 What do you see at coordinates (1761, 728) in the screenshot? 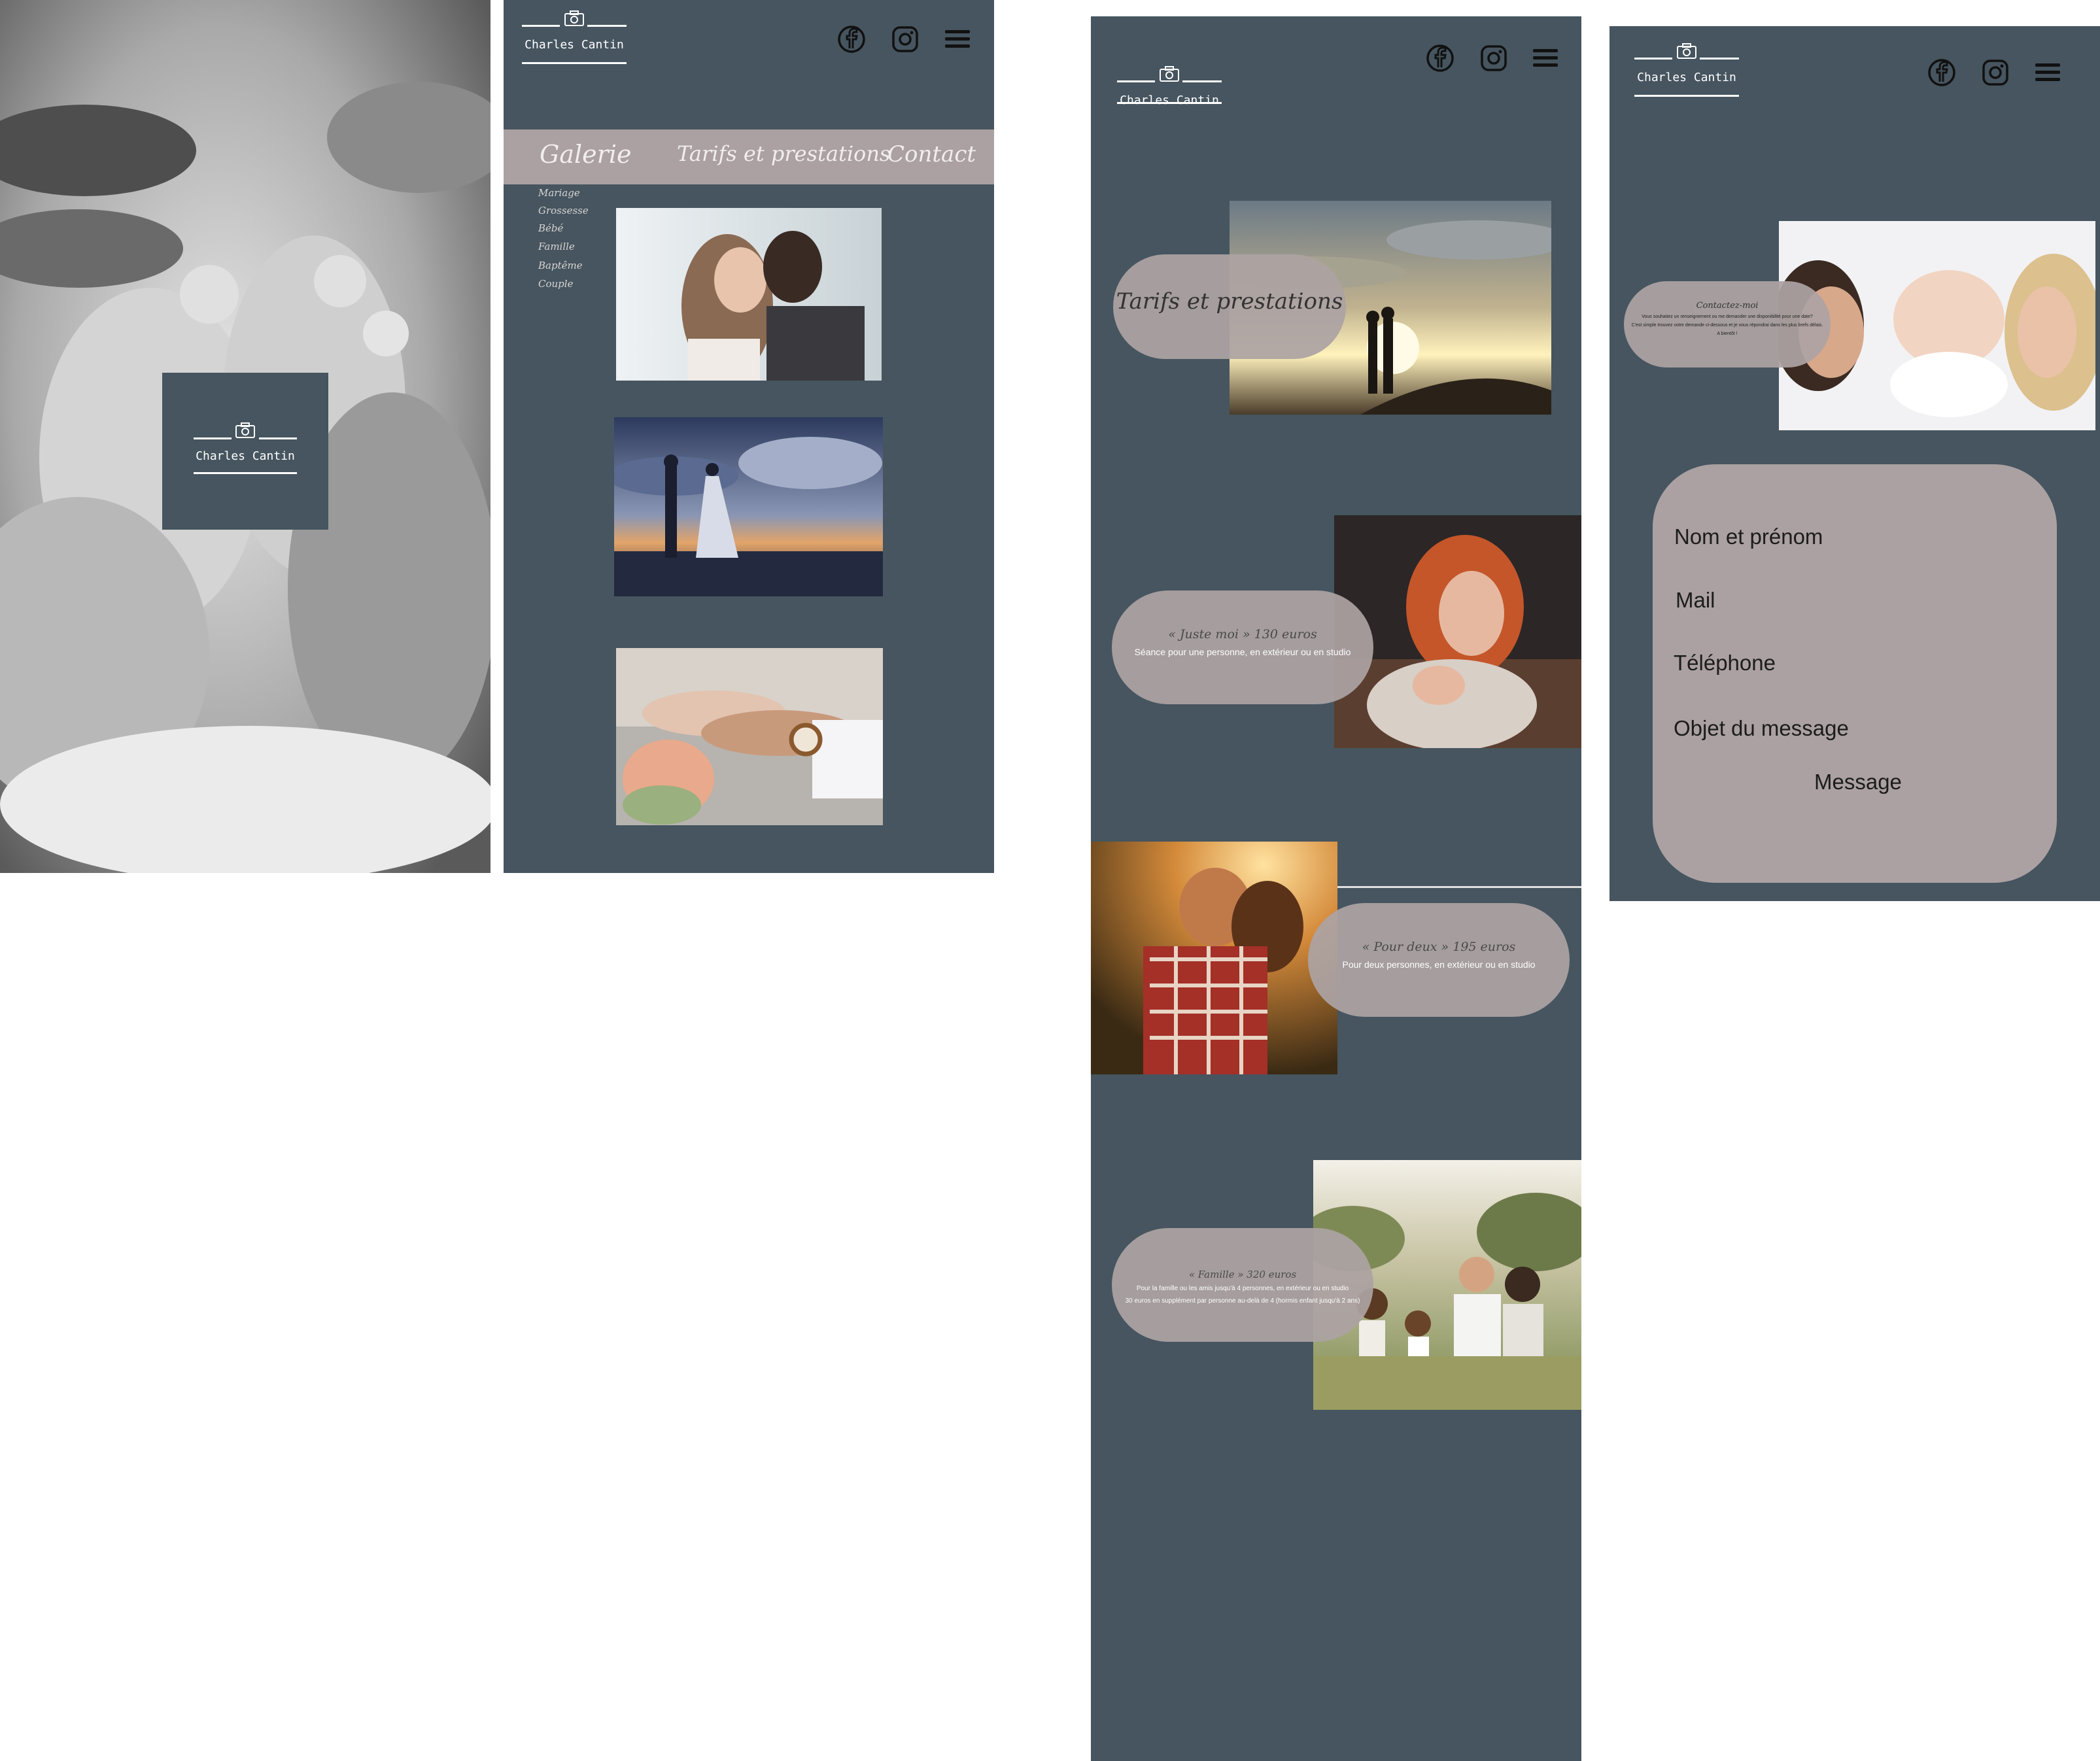
I see `subject-field: Objet du message` at bounding box center [1761, 728].